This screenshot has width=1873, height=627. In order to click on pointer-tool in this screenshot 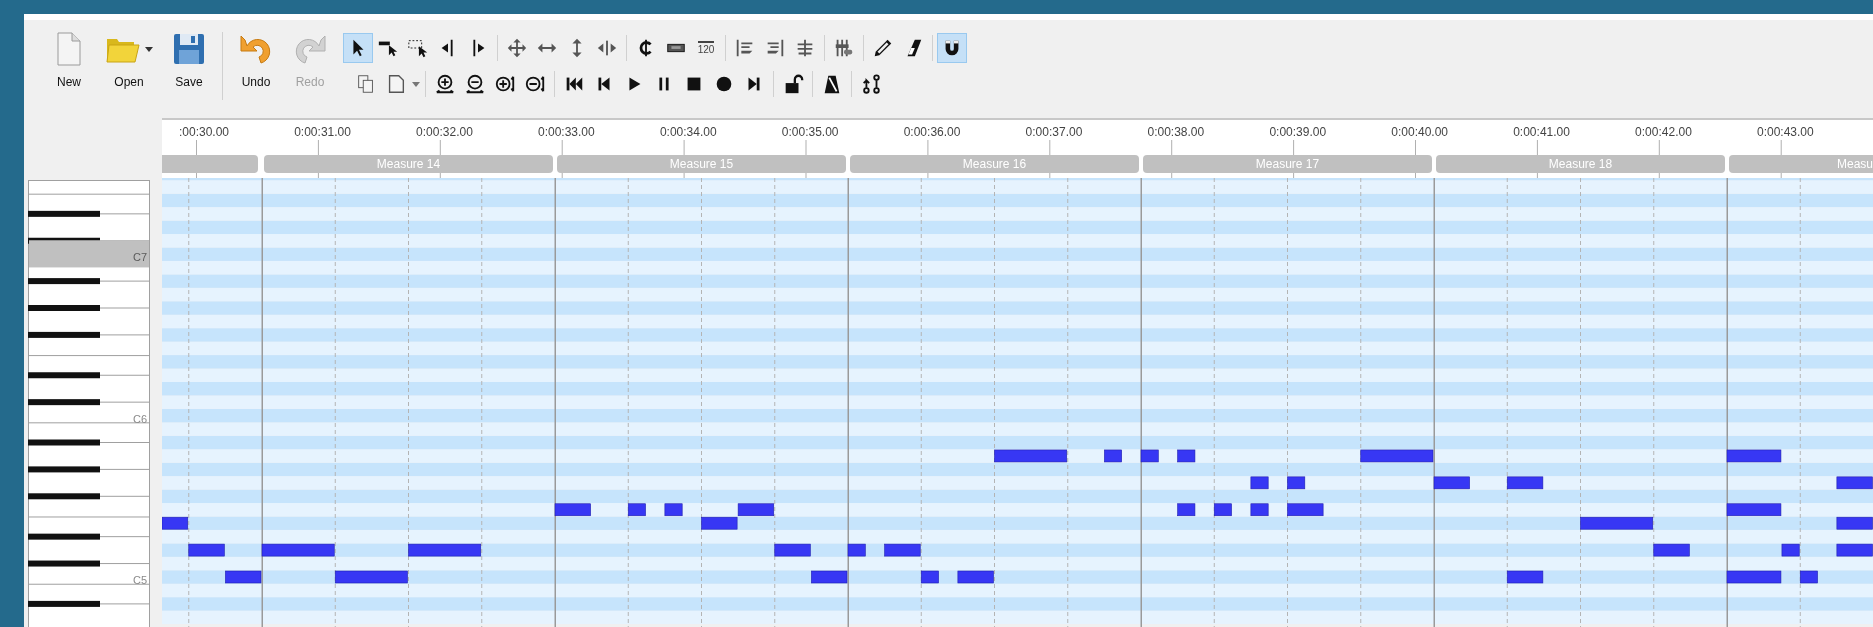, I will do `click(358, 48)`.